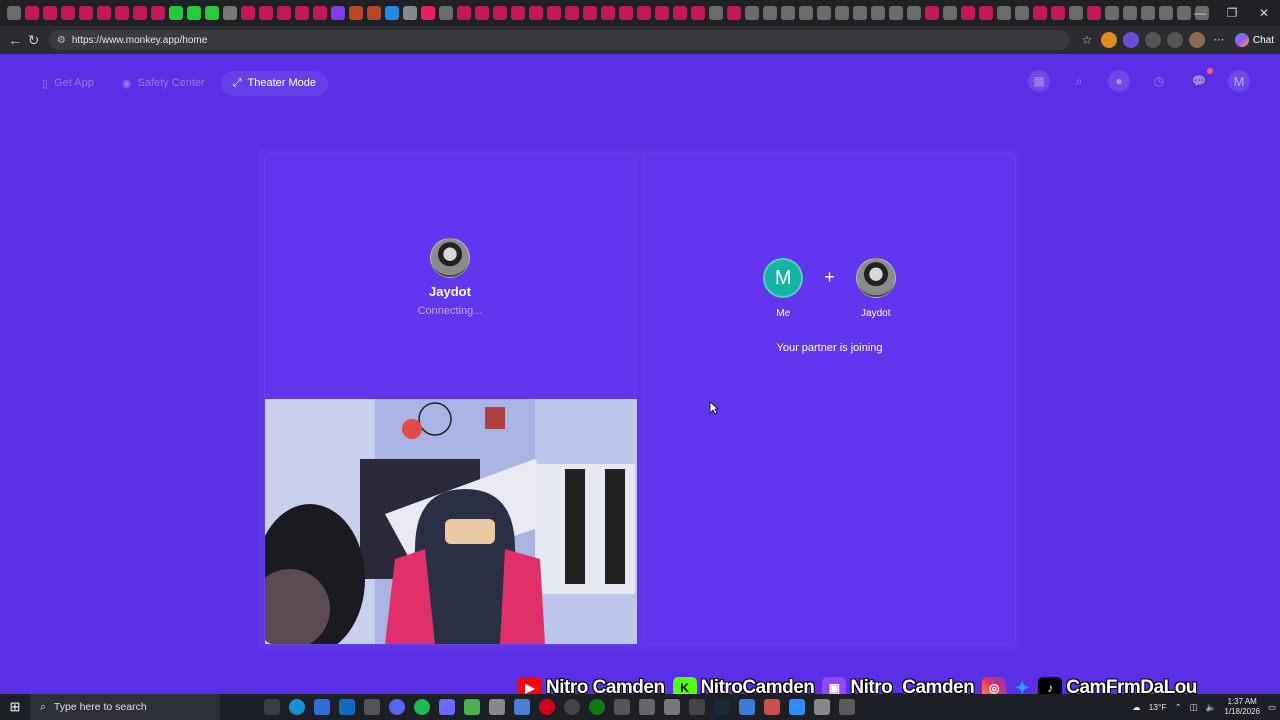  What do you see at coordinates (125, 707) in the screenshot?
I see `taskbar-search: ⌕ Type here to search` at bounding box center [125, 707].